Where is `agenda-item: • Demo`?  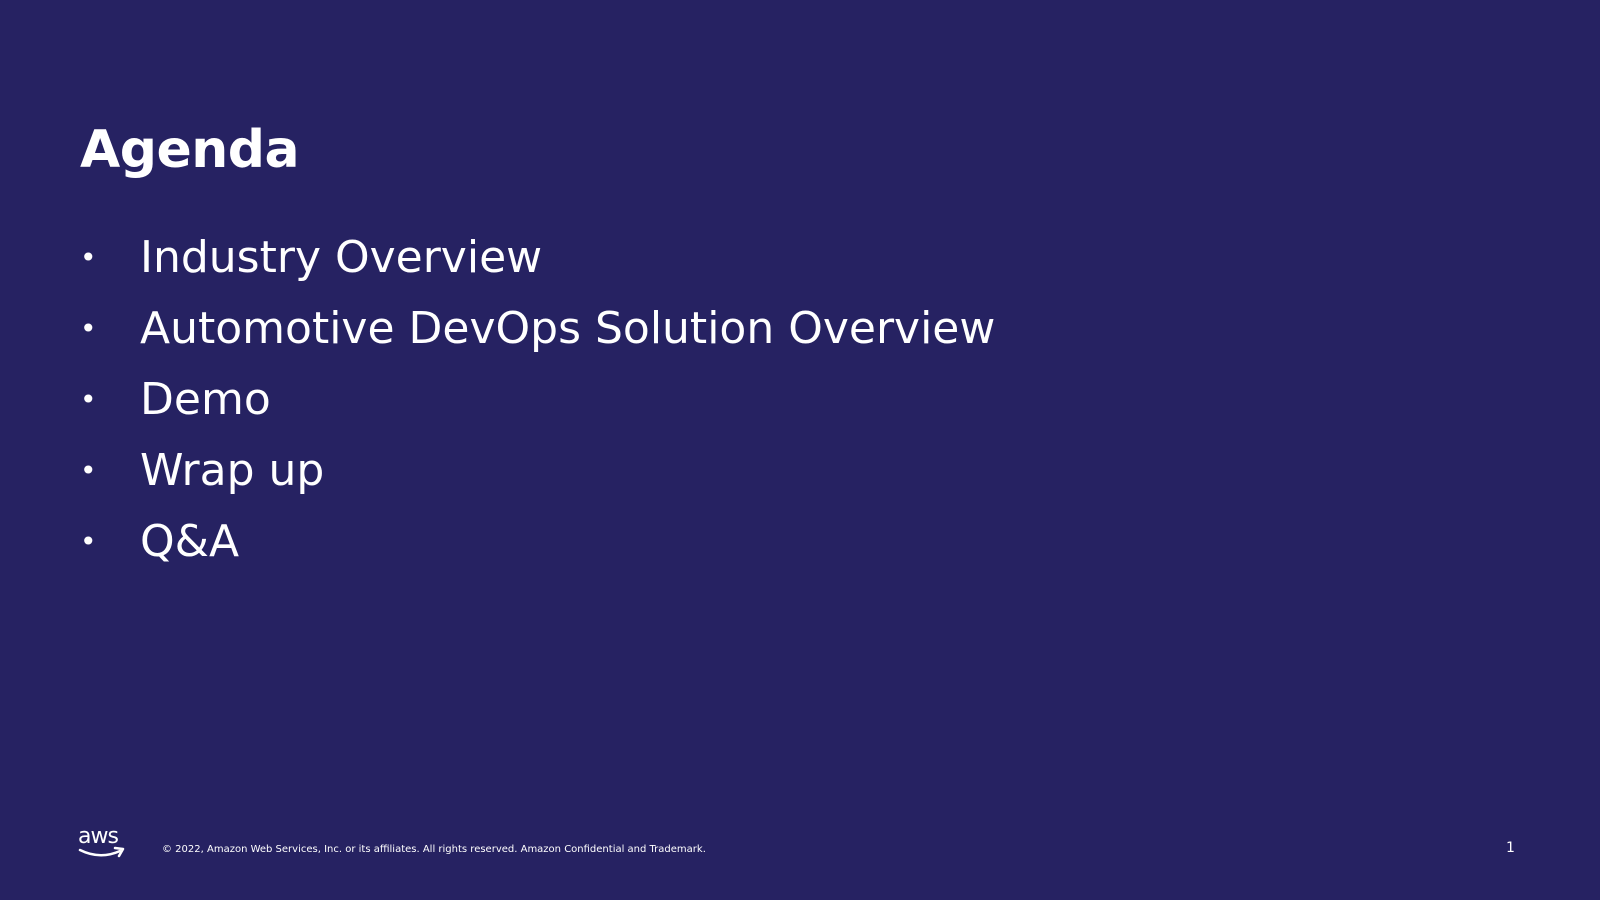 agenda-item: • Demo is located at coordinates (537, 399).